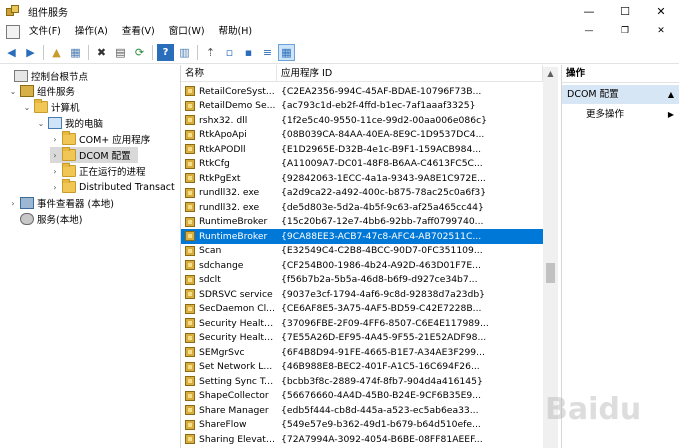  I want to click on up-folder-icon: ▲, so click(56, 52).